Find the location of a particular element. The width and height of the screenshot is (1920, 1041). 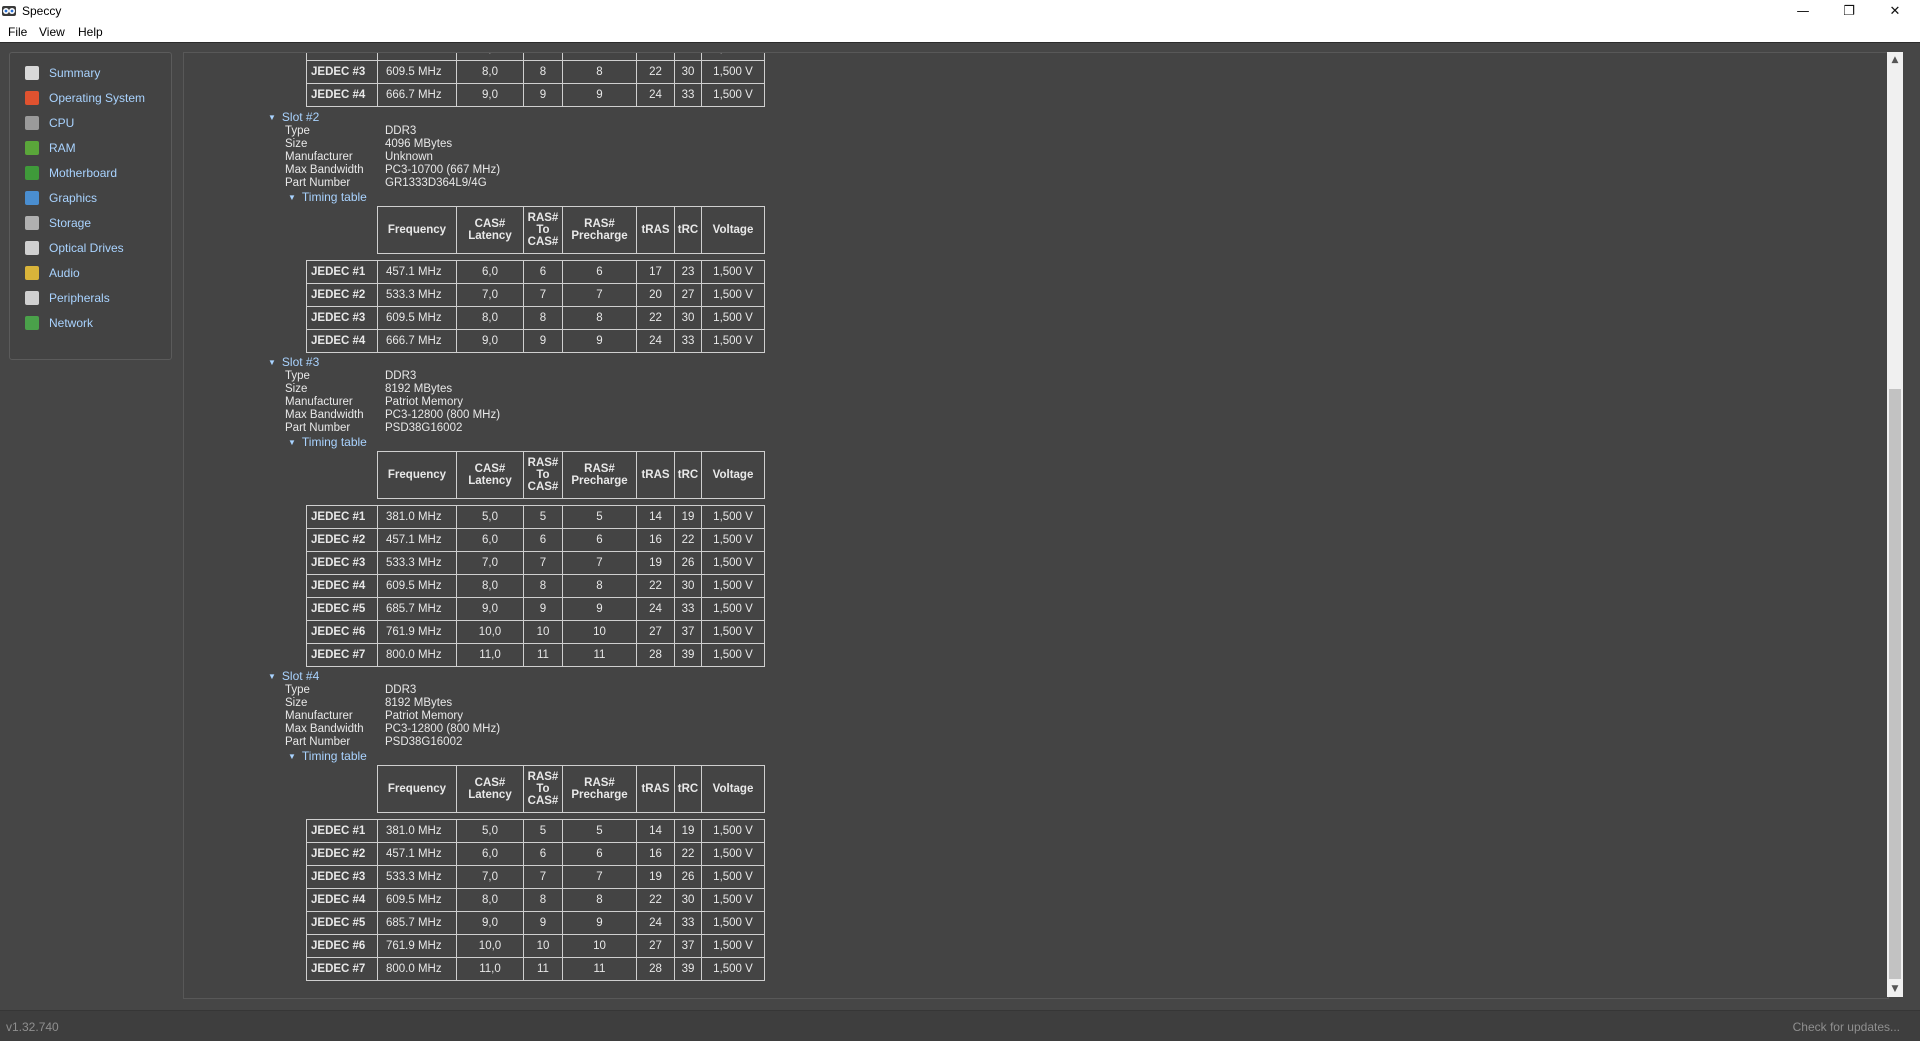

table-row: JEDEC #4 666.7 MHz 9,0 9 9 24 33 1,500 V is located at coordinates (535, 95).